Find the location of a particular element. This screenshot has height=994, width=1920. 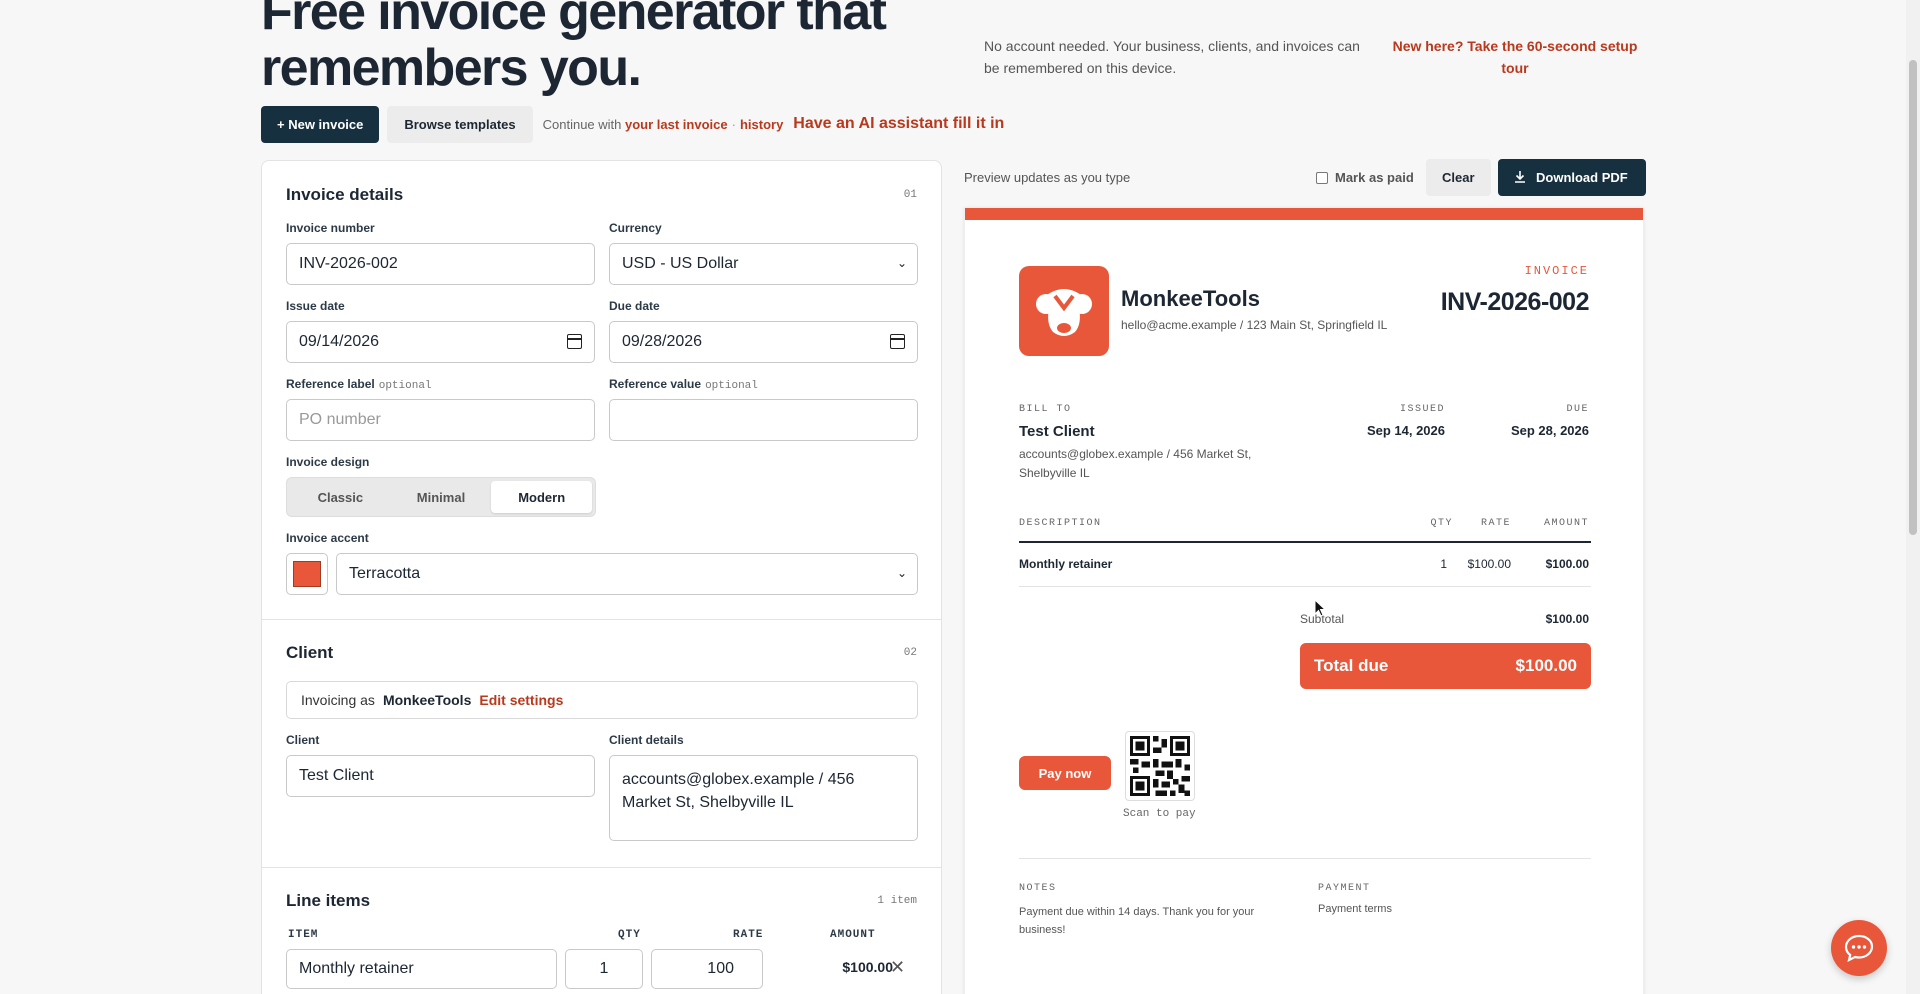

row-qty: 1 is located at coordinates (1443, 564).